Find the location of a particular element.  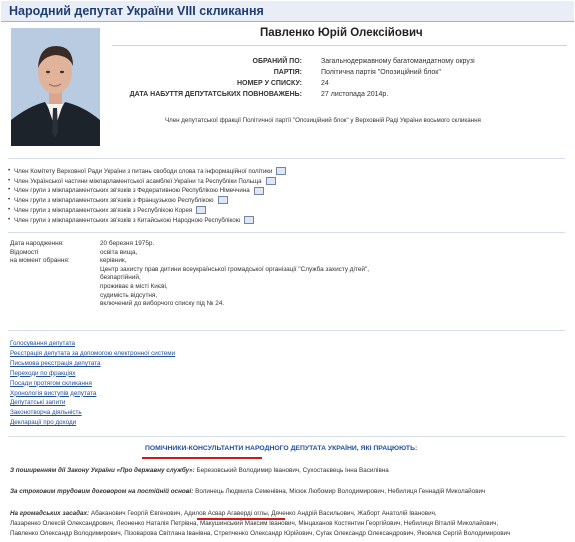

deputy-name: Павленко Юрій Олексійович is located at coordinates (341, 33).